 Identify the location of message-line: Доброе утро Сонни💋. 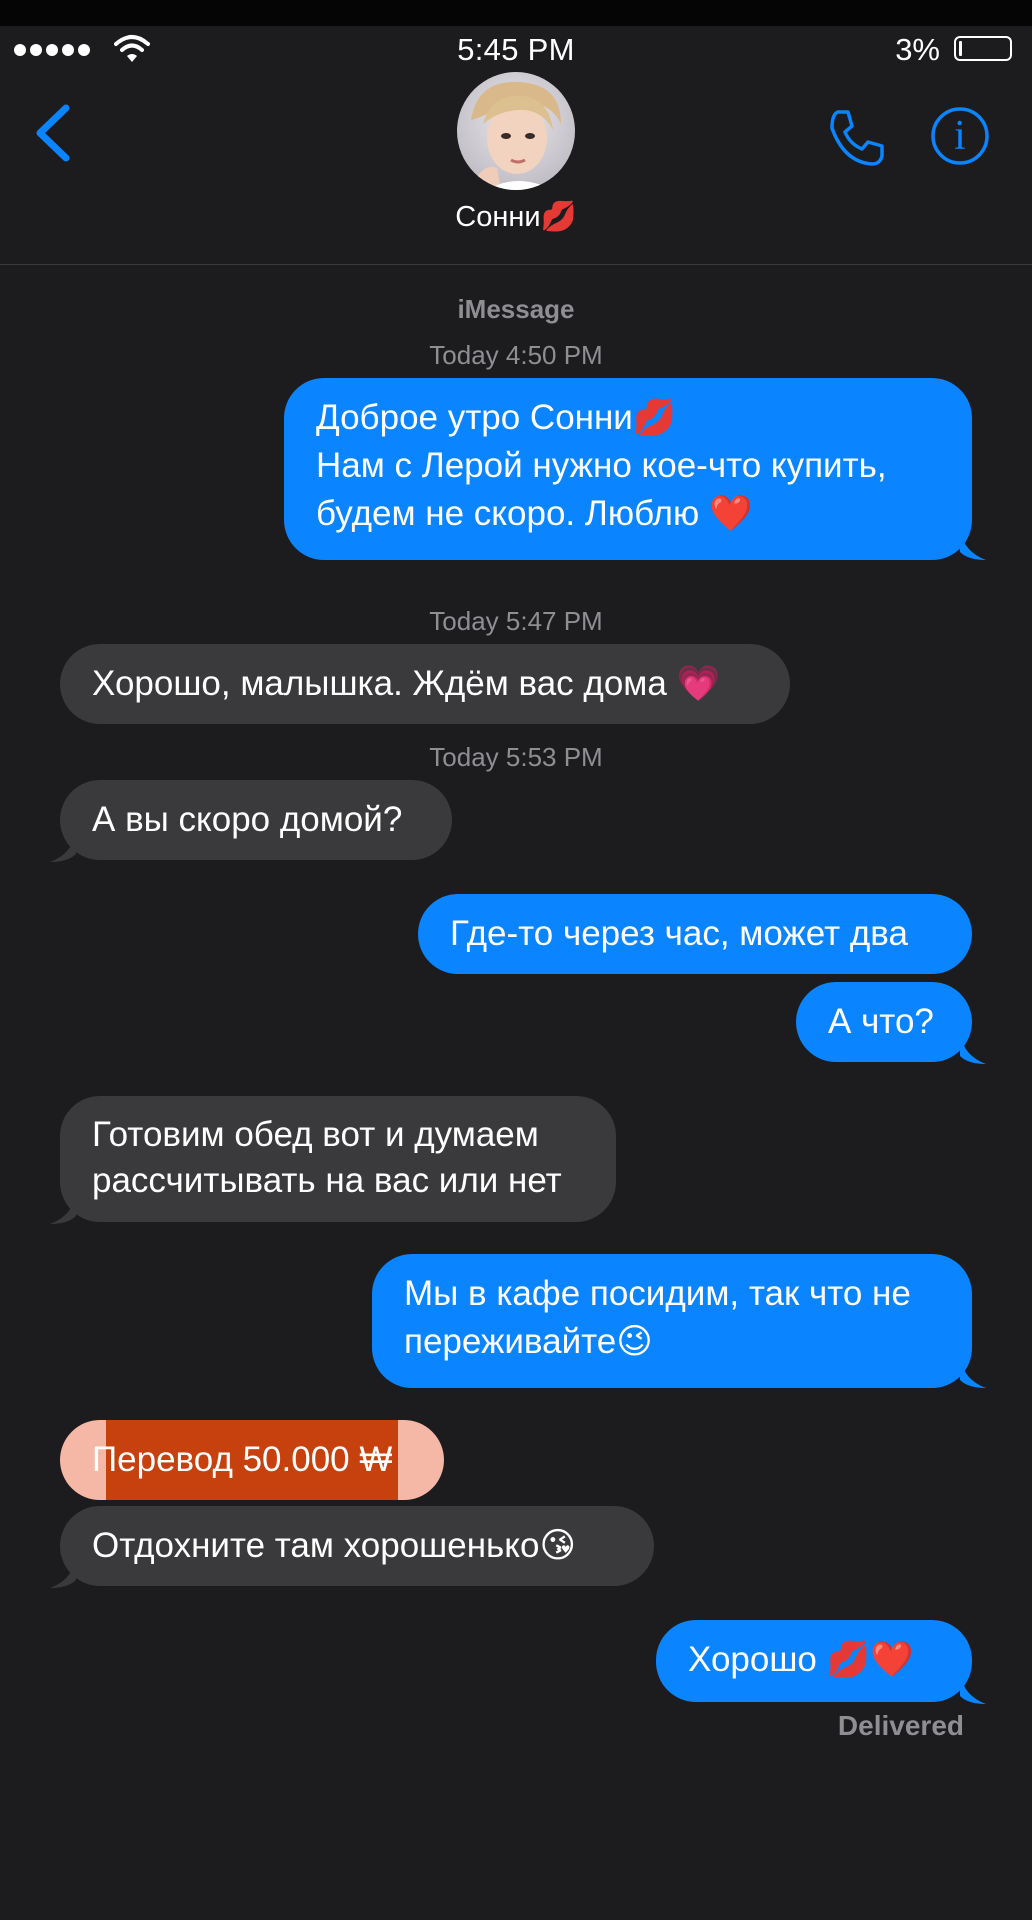
(496, 417).